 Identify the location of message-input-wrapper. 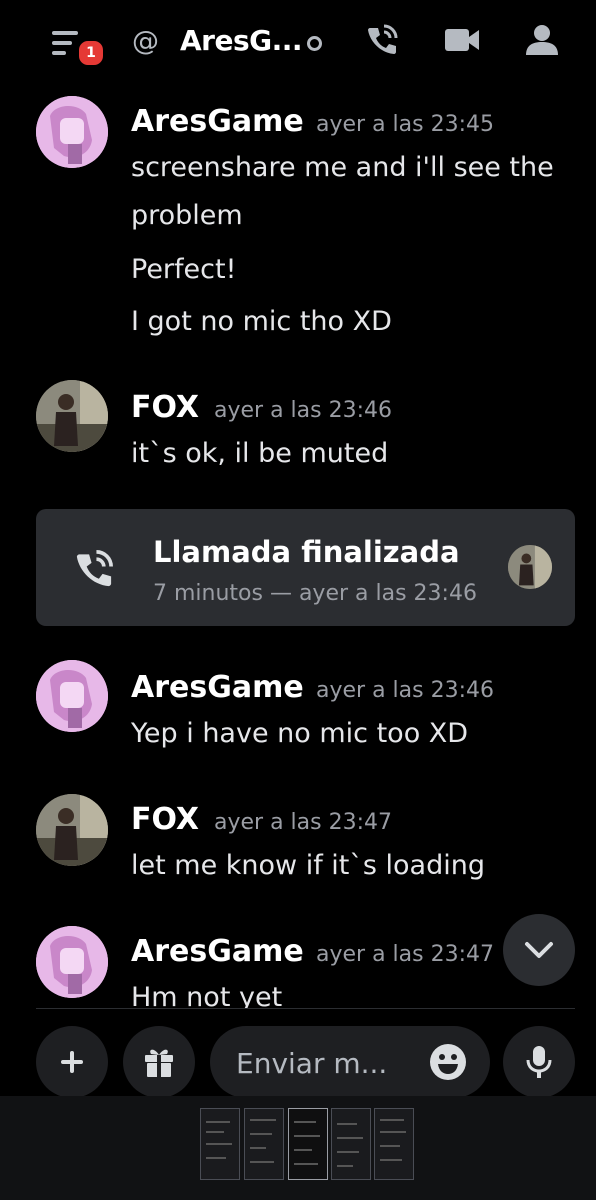
(350, 1063).